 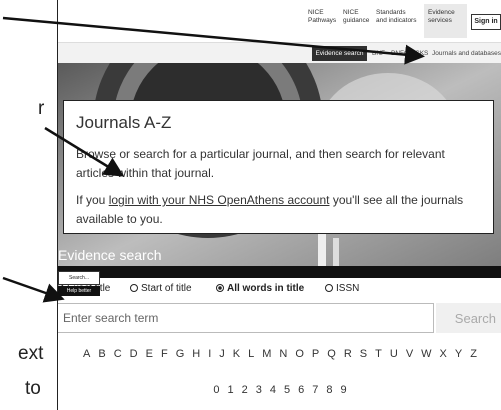 I want to click on letter-link: Y, so click(x=458, y=354).